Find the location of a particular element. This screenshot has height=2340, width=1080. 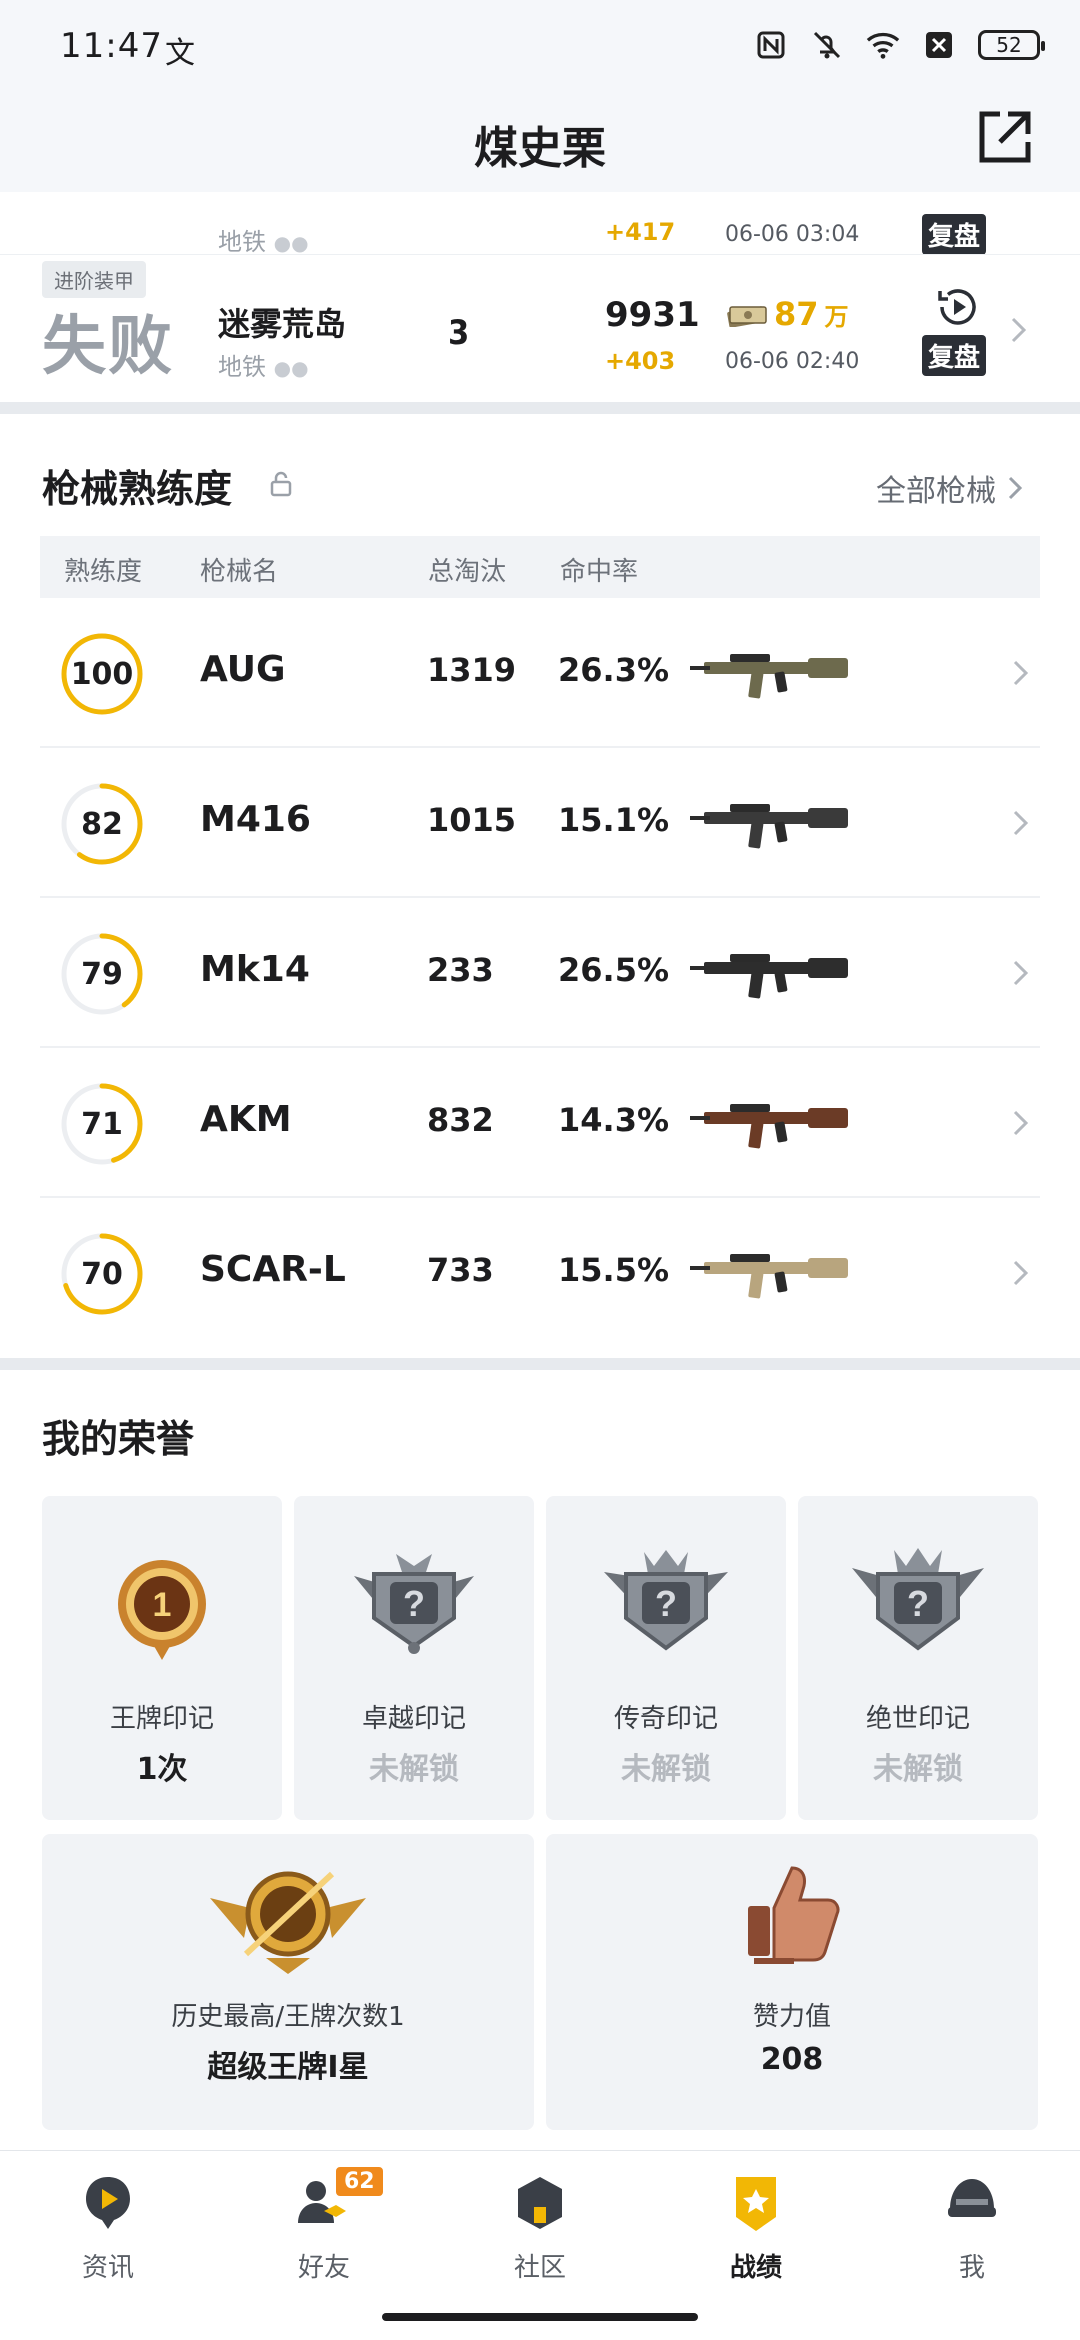

money-bill-icon is located at coordinates (747, 316).